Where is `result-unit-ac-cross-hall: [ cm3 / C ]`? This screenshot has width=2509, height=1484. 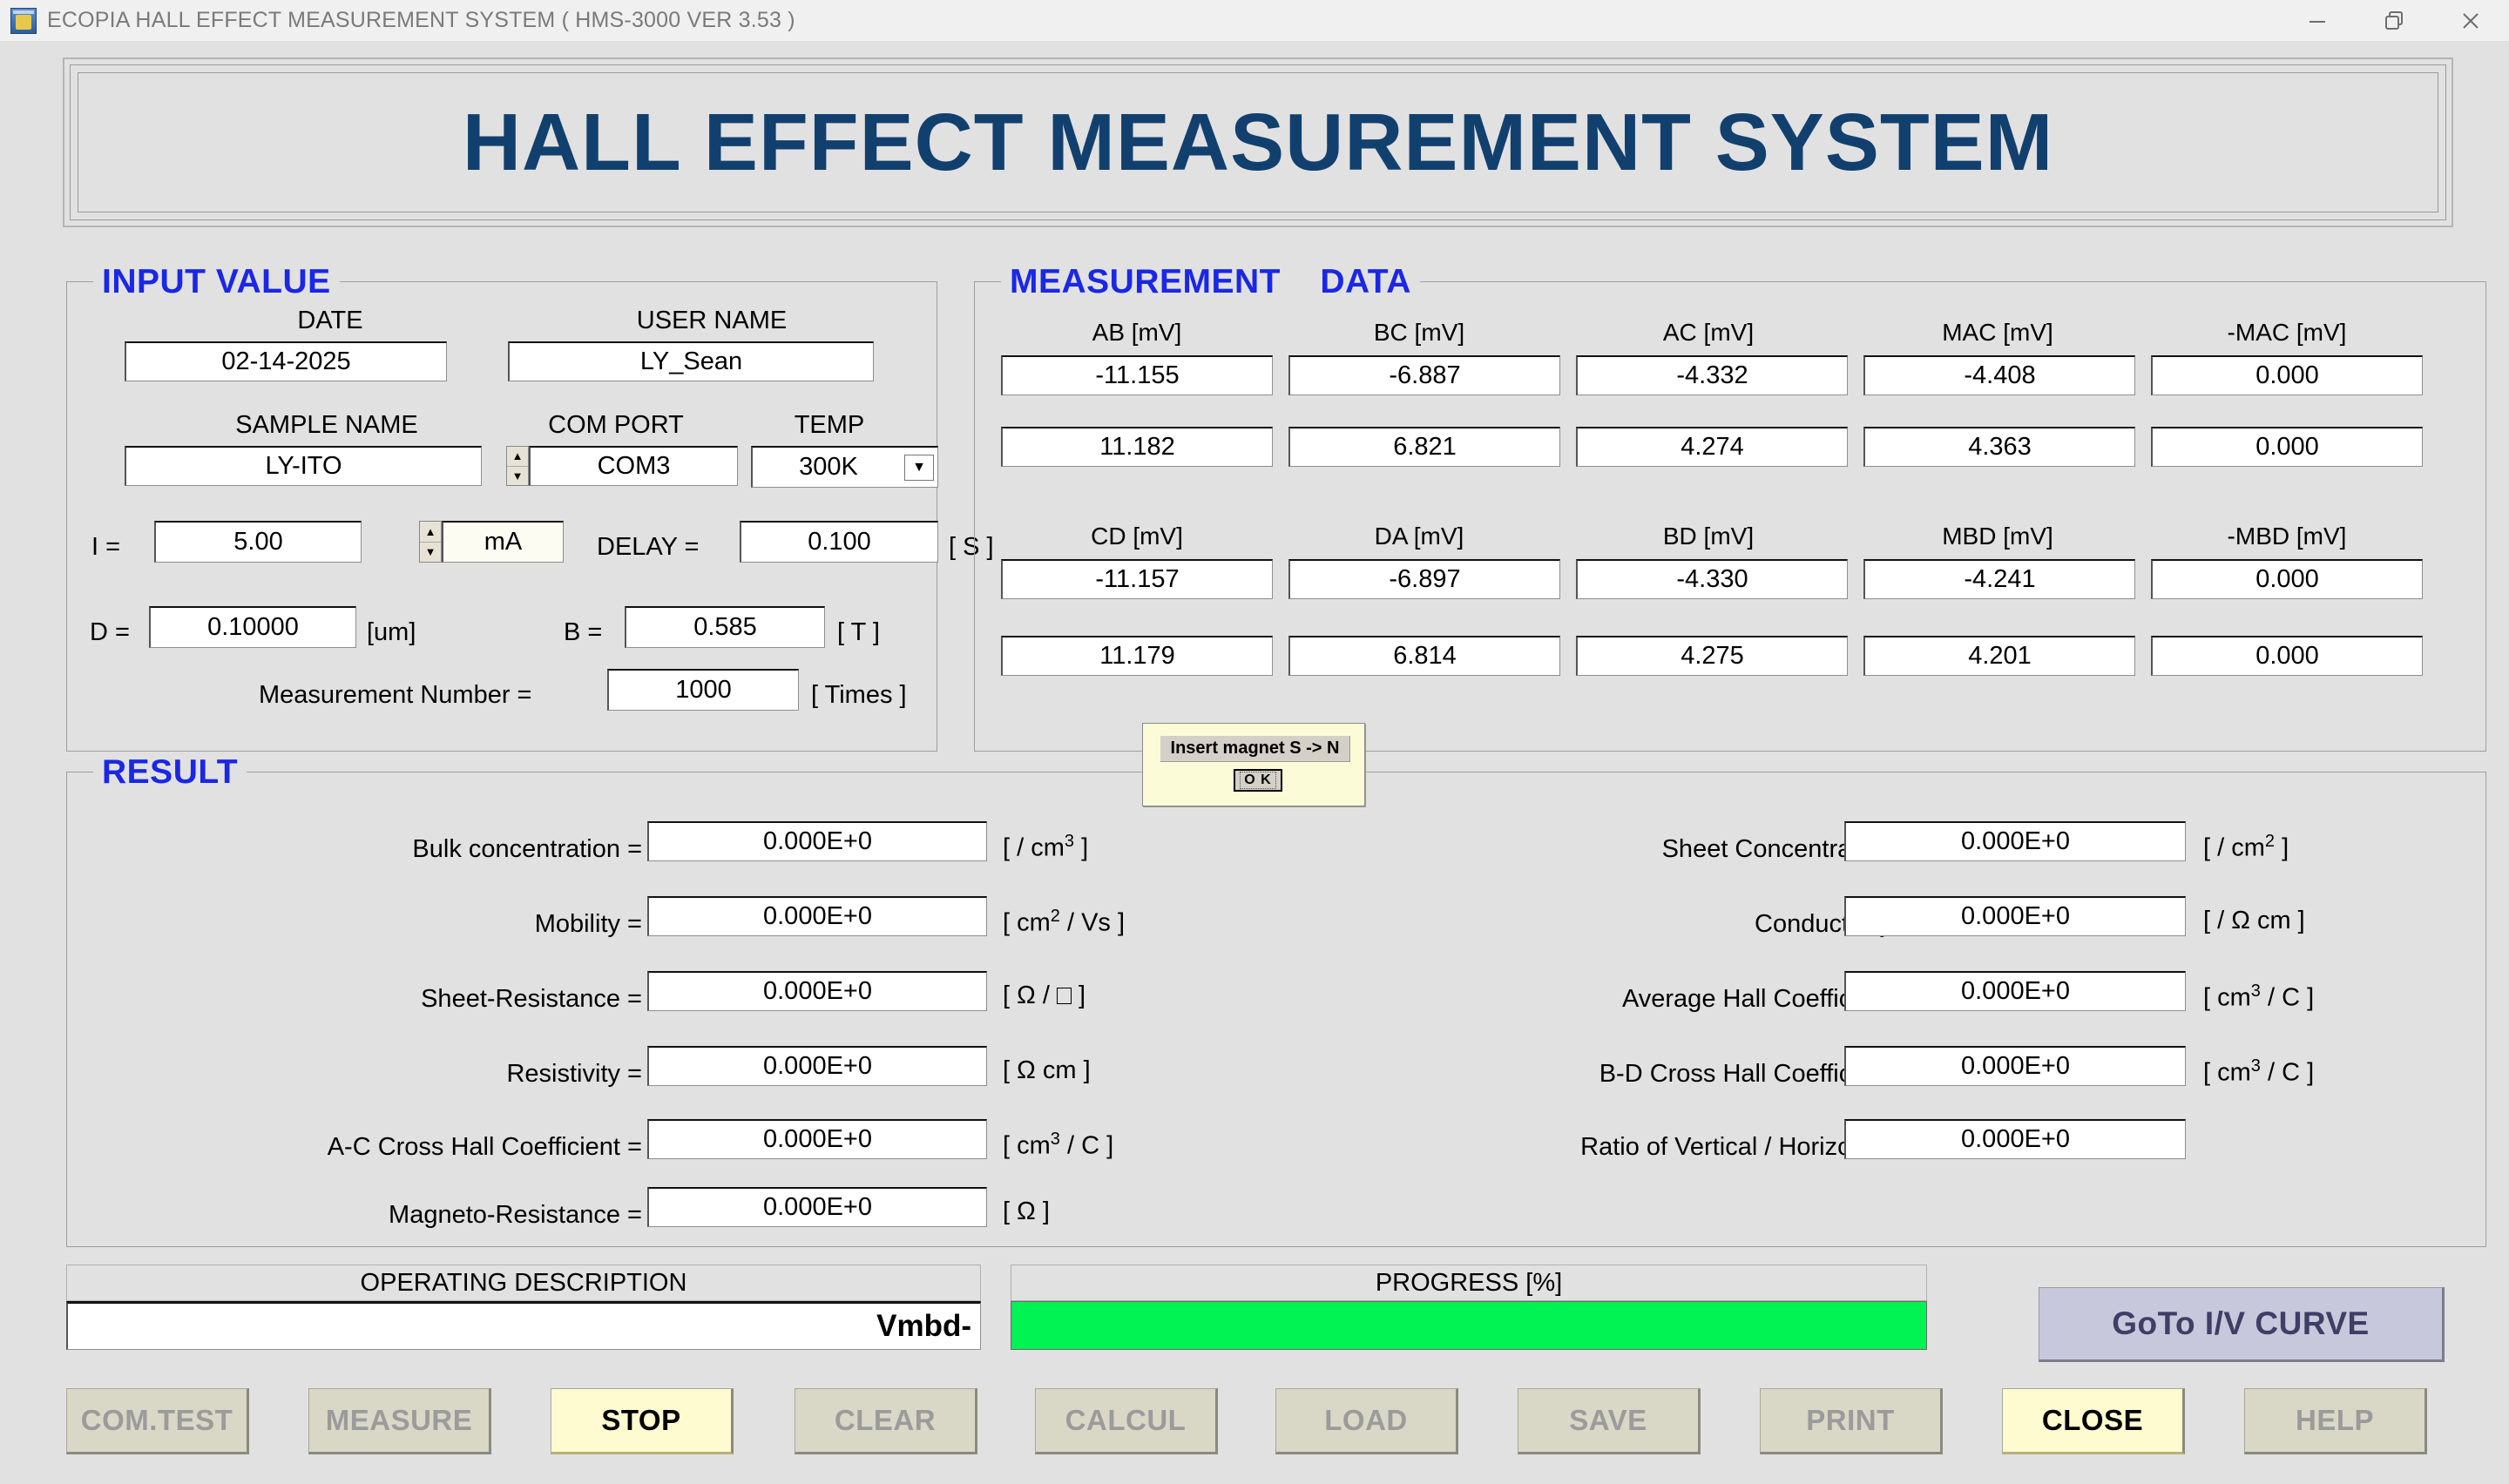 result-unit-ac-cross-hall: [ cm3 / C ] is located at coordinates (1058, 1145).